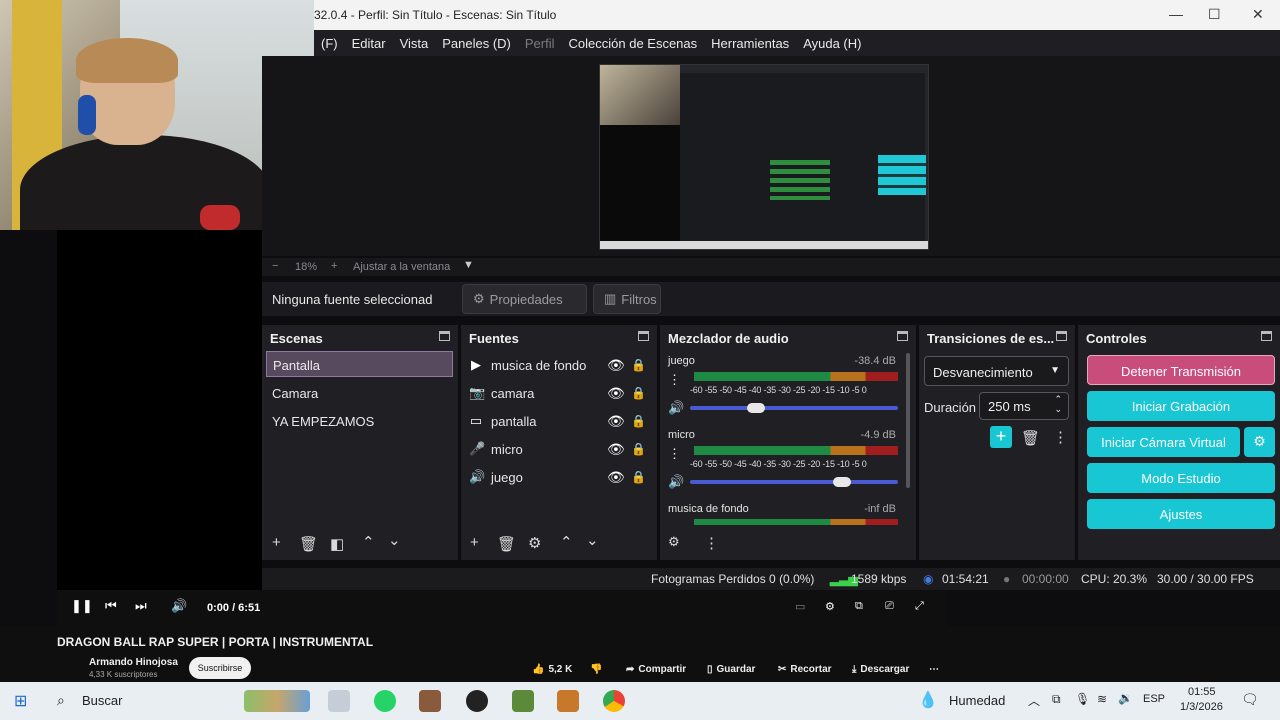 The height and width of the screenshot is (720, 1280). What do you see at coordinates (1163, 442) in the screenshot?
I see `start-virtual-camera-button: Iniciar Cámara Virtual` at bounding box center [1163, 442].